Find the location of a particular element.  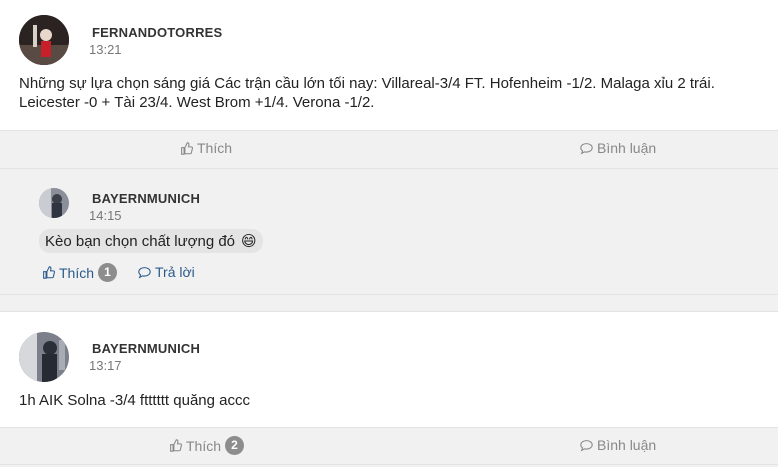

post-time: 13:17 is located at coordinates (105, 365).